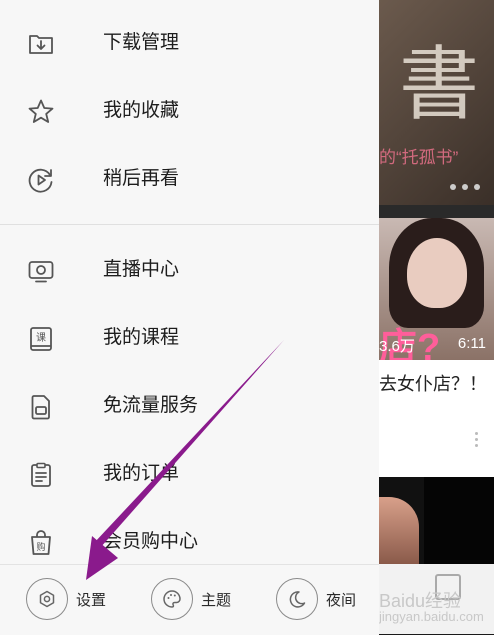 The image size is (494, 635). I want to click on menu-item-my-courses: 课 我的课程, so click(189, 339).